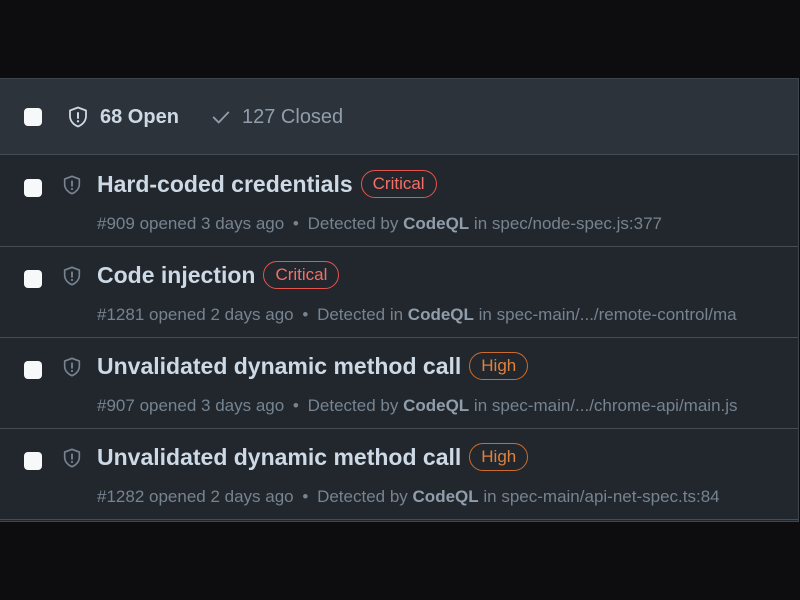  What do you see at coordinates (33, 117) in the screenshot?
I see `select-all-checkbox` at bounding box center [33, 117].